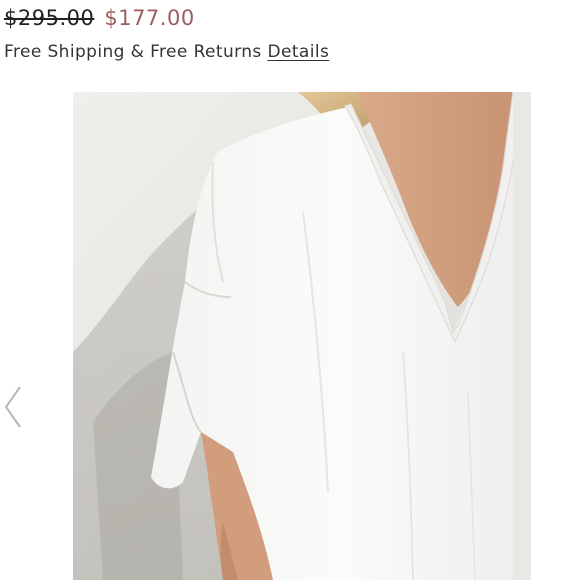 This screenshot has height=580, width=580. I want to click on shipping-text: Free Shipping & Free Returns, so click(133, 52).